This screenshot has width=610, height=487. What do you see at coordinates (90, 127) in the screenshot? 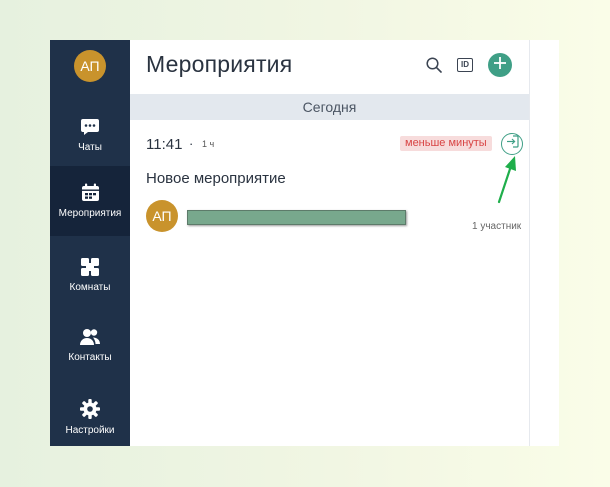
I see `chat-icon` at bounding box center [90, 127].